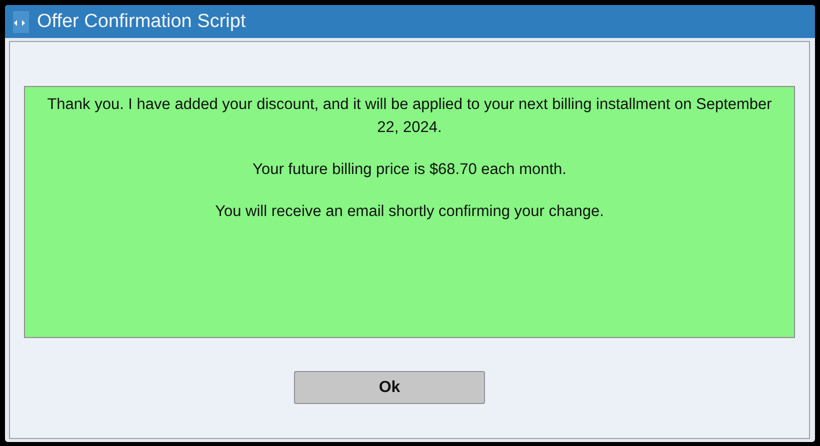 This screenshot has height=446, width=820. Describe the element at coordinates (389, 387) in the screenshot. I see `ok-button: Ok` at that location.